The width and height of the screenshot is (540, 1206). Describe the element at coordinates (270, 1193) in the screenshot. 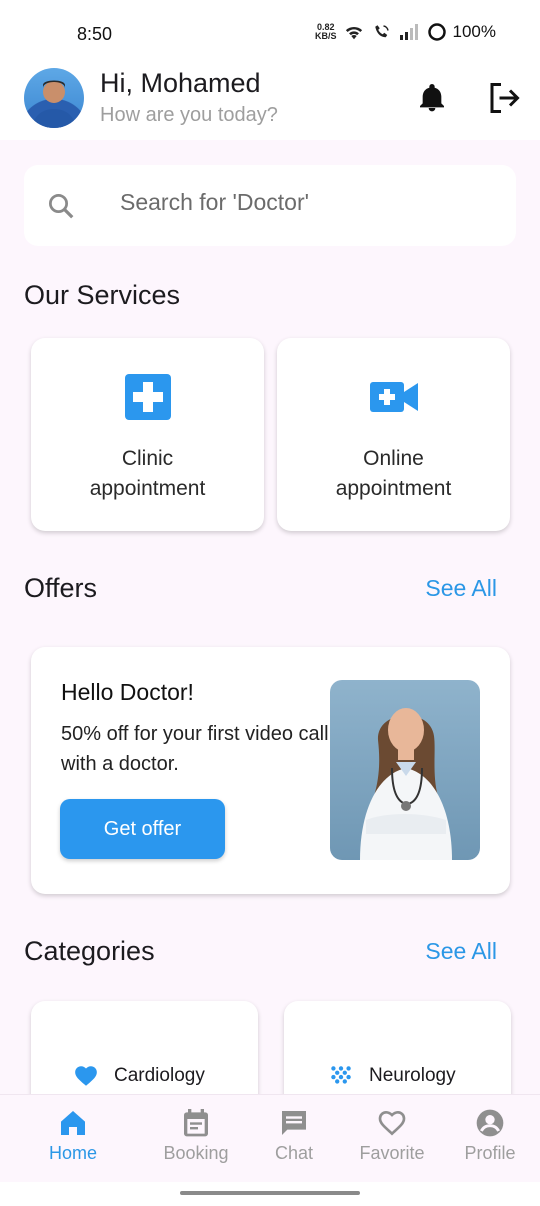

I see `gesture-handle` at that location.